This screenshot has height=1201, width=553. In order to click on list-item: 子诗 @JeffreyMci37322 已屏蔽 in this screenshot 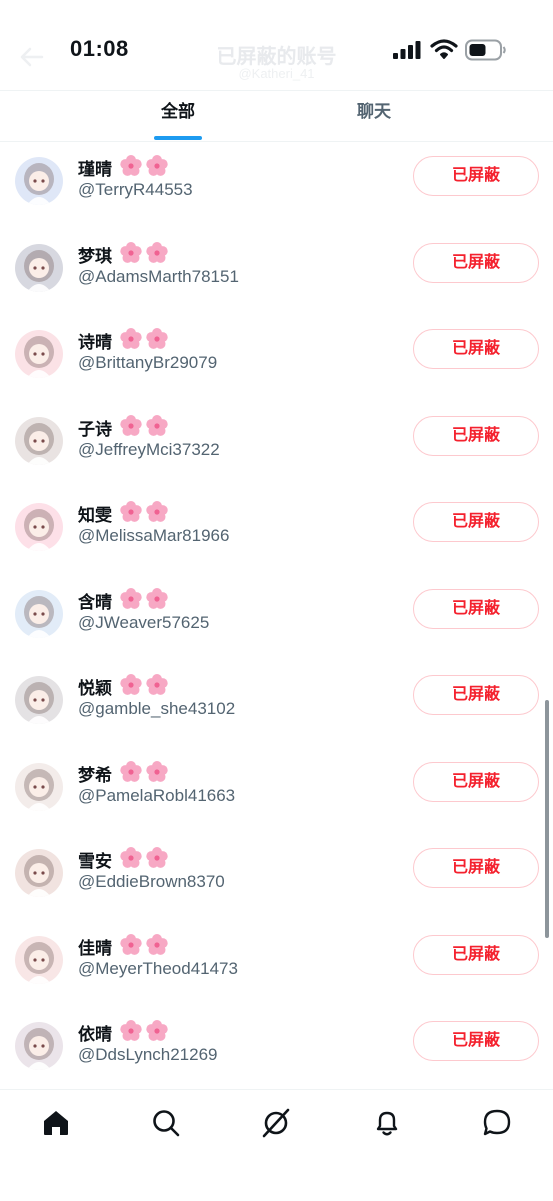, I will do `click(276, 443)`.